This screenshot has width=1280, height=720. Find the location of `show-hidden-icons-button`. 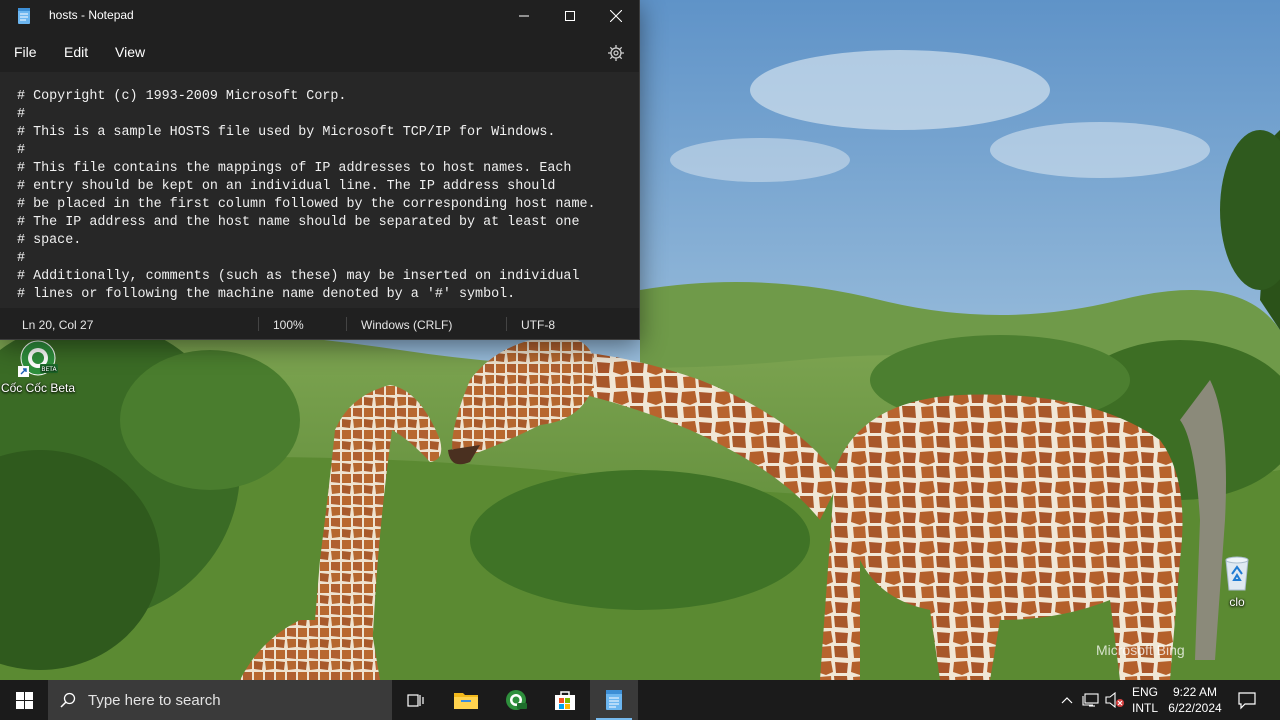

show-hidden-icons-button is located at coordinates (1067, 700).